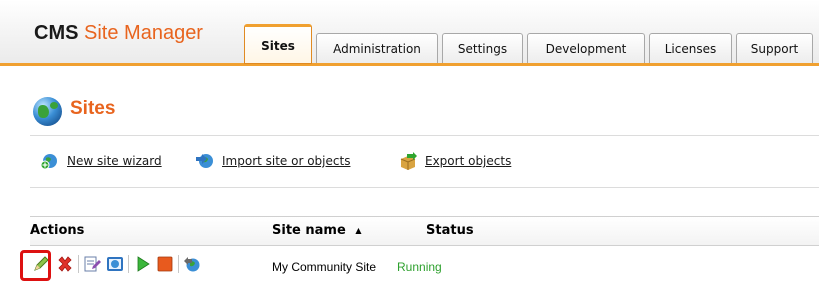 The image size is (819, 282). What do you see at coordinates (92, 264) in the screenshot?
I see `edit-site-icon` at bounding box center [92, 264].